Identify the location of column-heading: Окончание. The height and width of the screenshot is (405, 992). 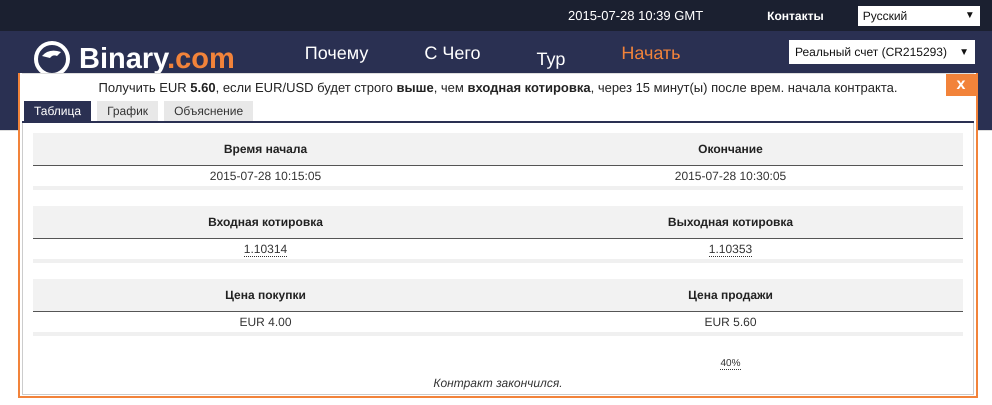
(730, 149).